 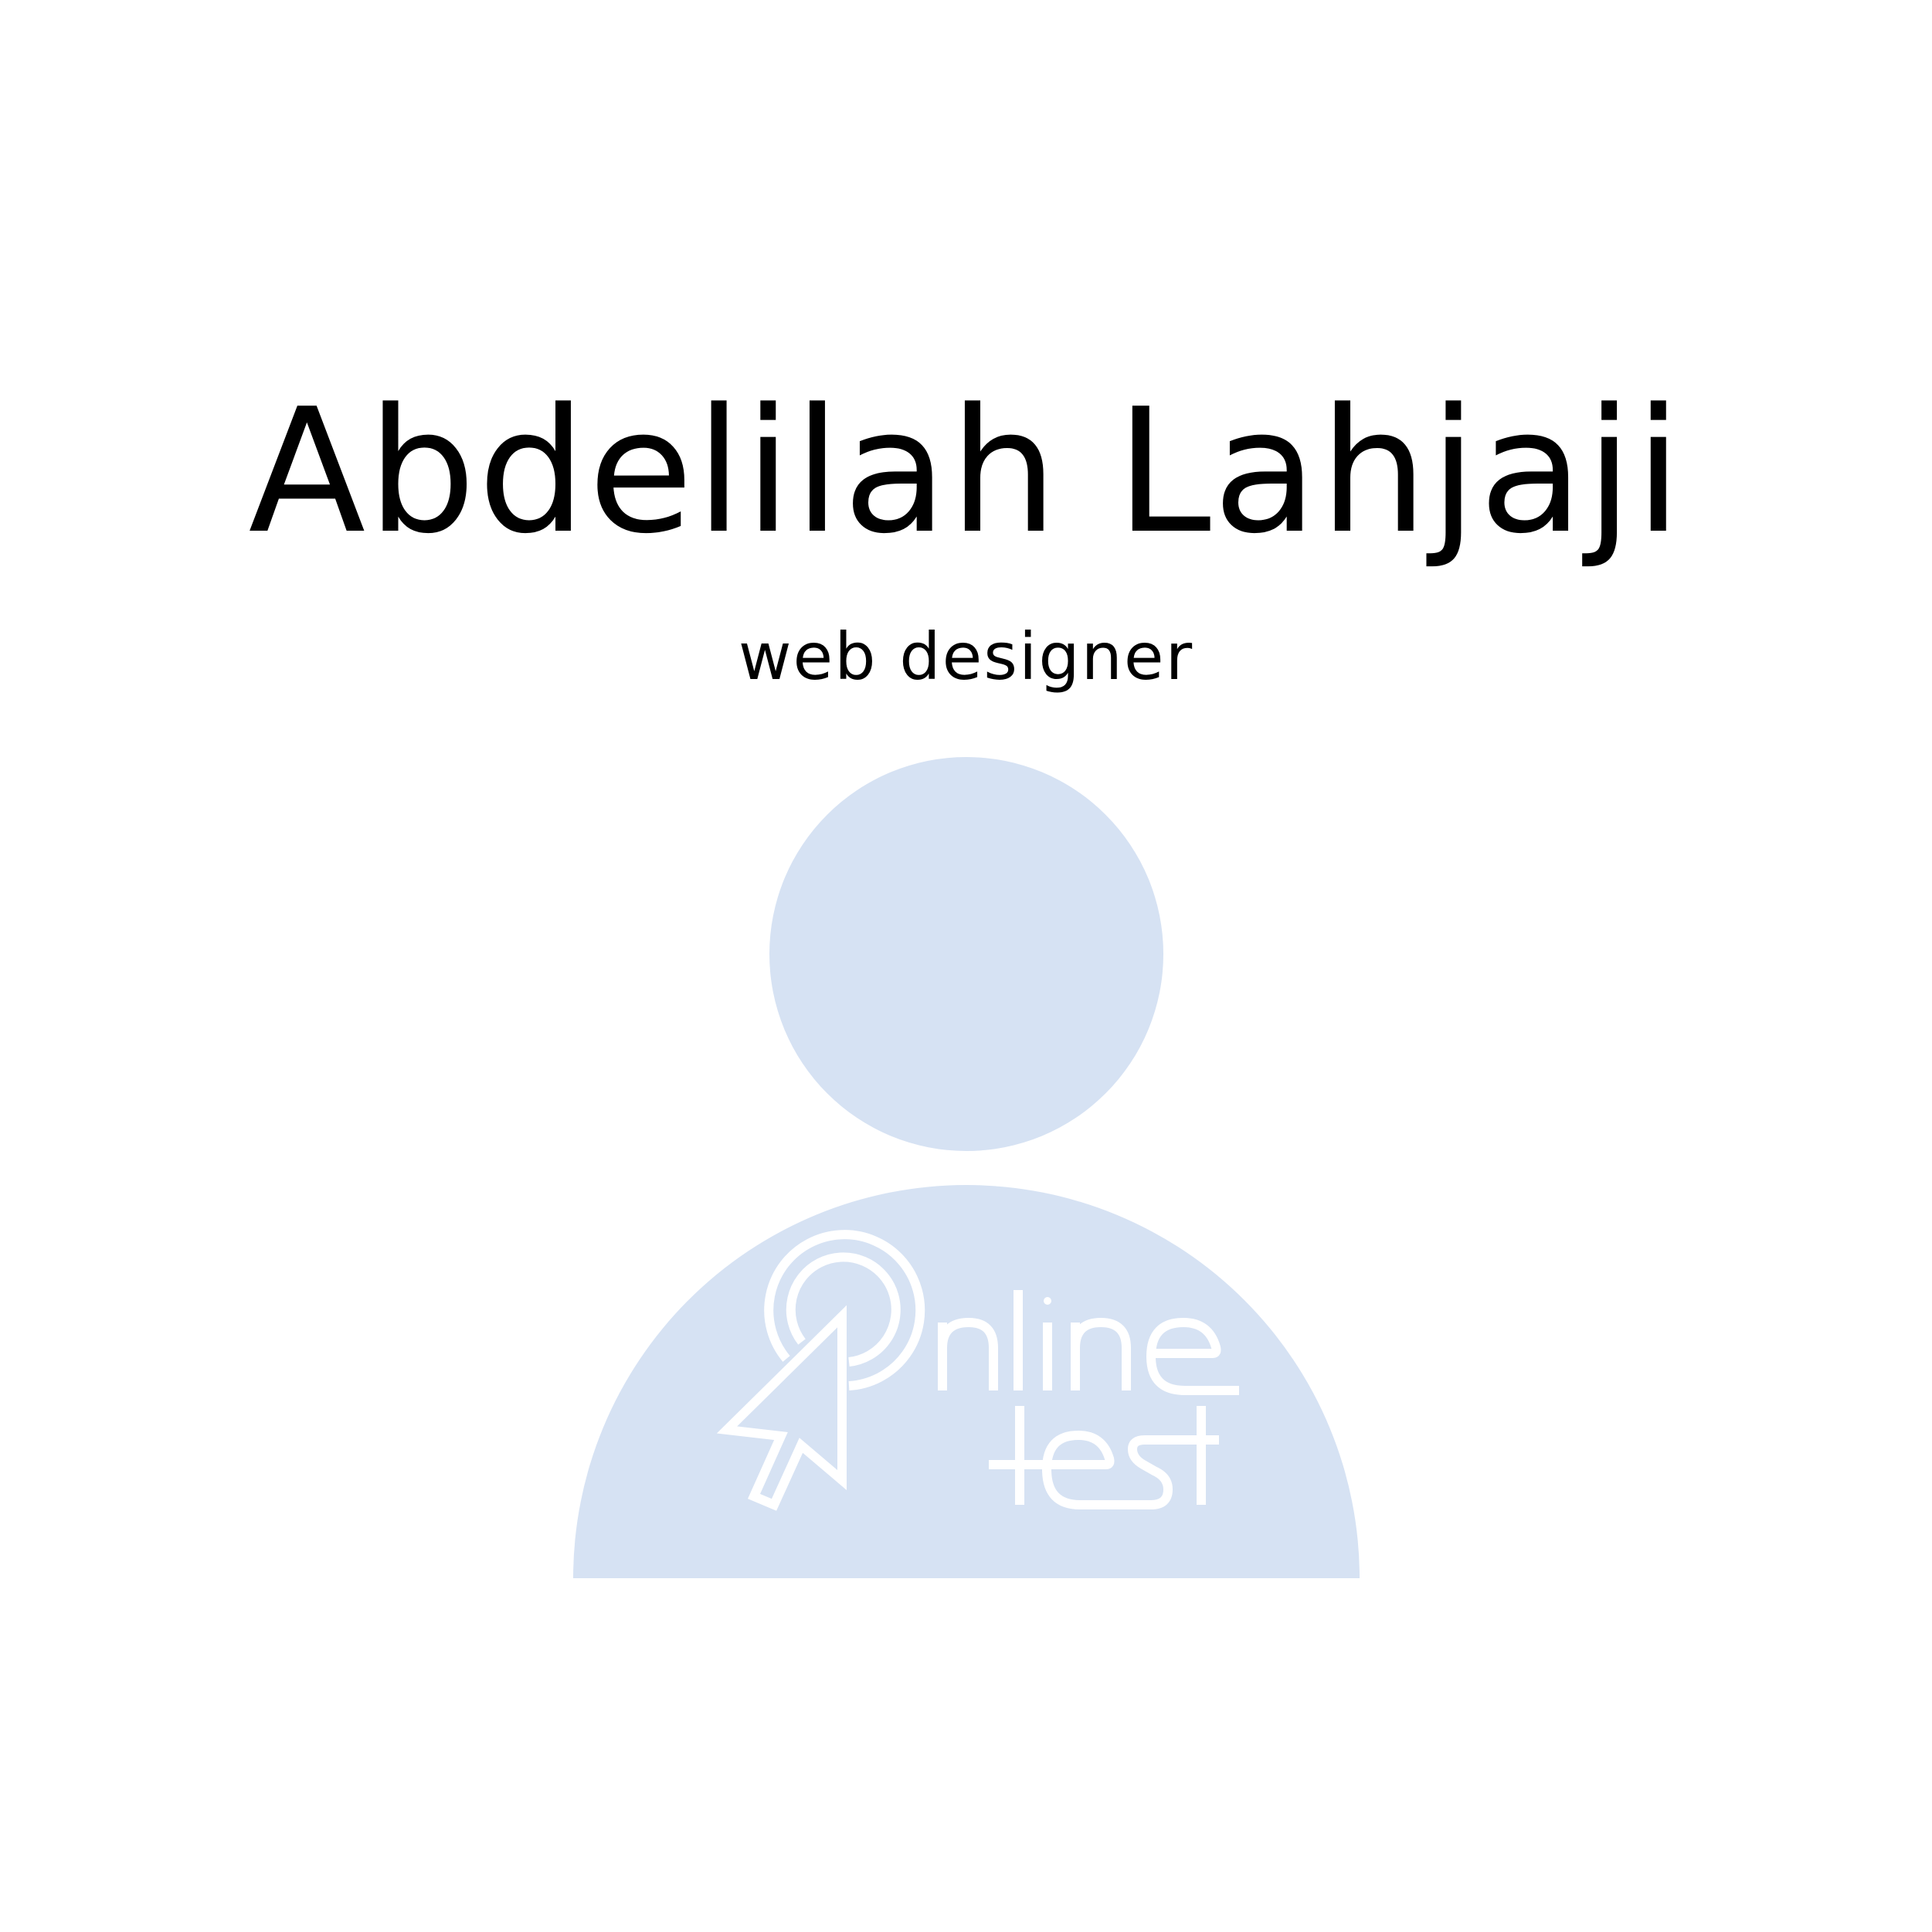 What do you see at coordinates (966, 954) in the screenshot?
I see `avatar-head` at bounding box center [966, 954].